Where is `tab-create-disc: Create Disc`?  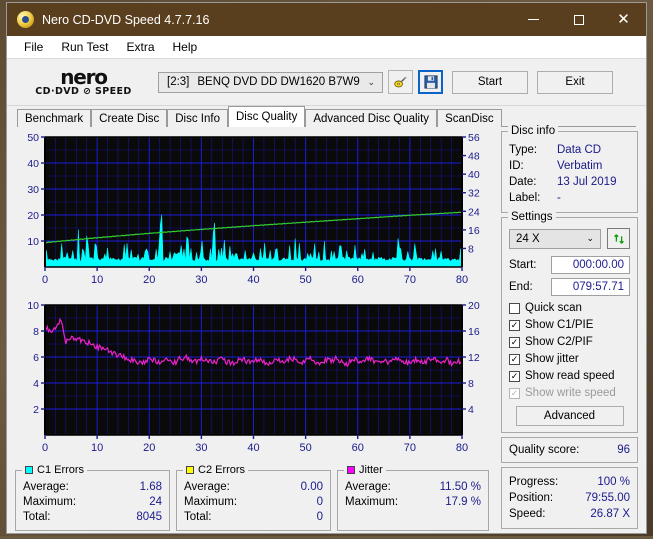
tab-create-disc: Create Disc is located at coordinates (129, 118).